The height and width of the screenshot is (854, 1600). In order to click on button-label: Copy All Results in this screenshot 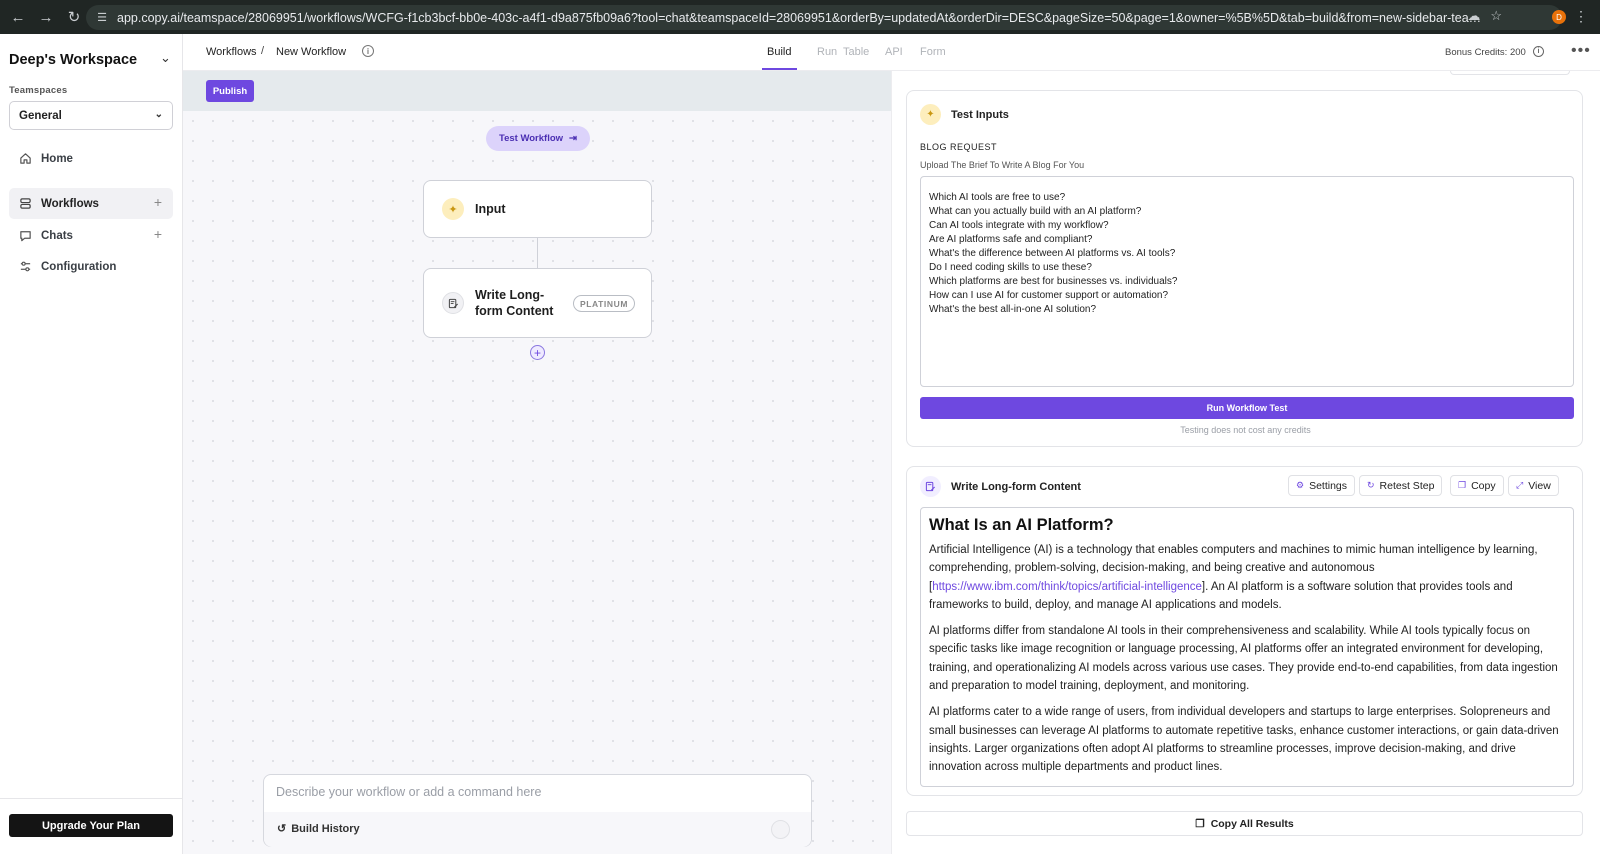, I will do `click(1252, 823)`.